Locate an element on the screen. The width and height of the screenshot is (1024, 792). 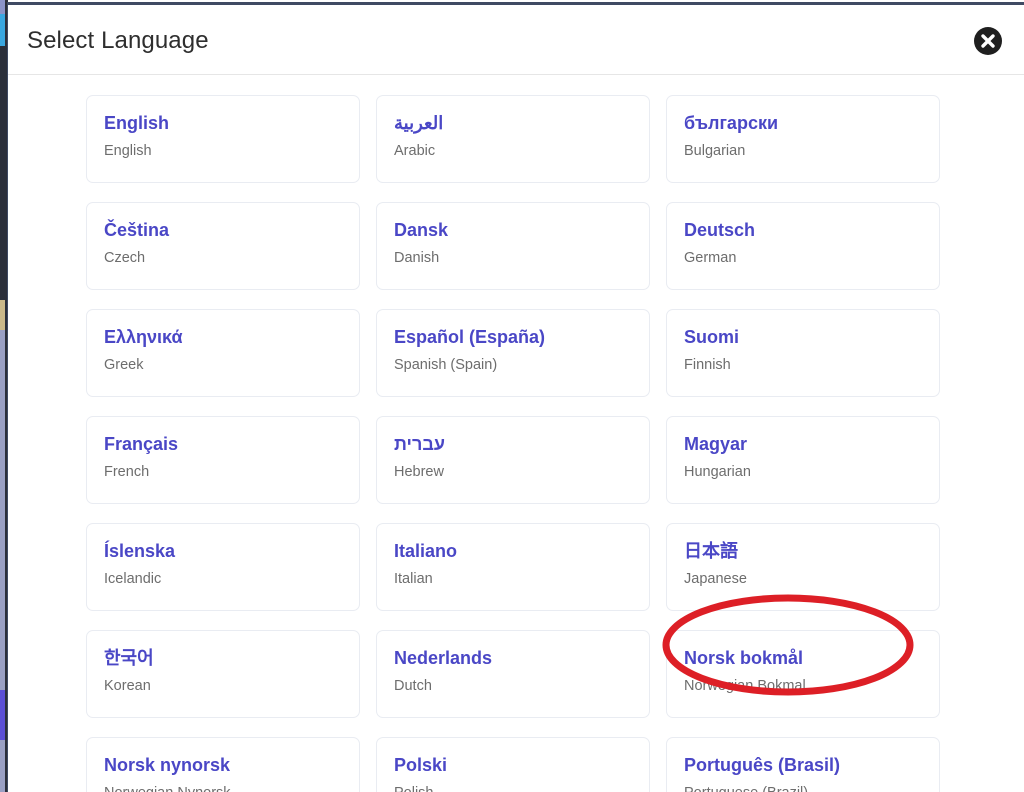
language-native-name: Español (España) is located at coordinates (470, 337).